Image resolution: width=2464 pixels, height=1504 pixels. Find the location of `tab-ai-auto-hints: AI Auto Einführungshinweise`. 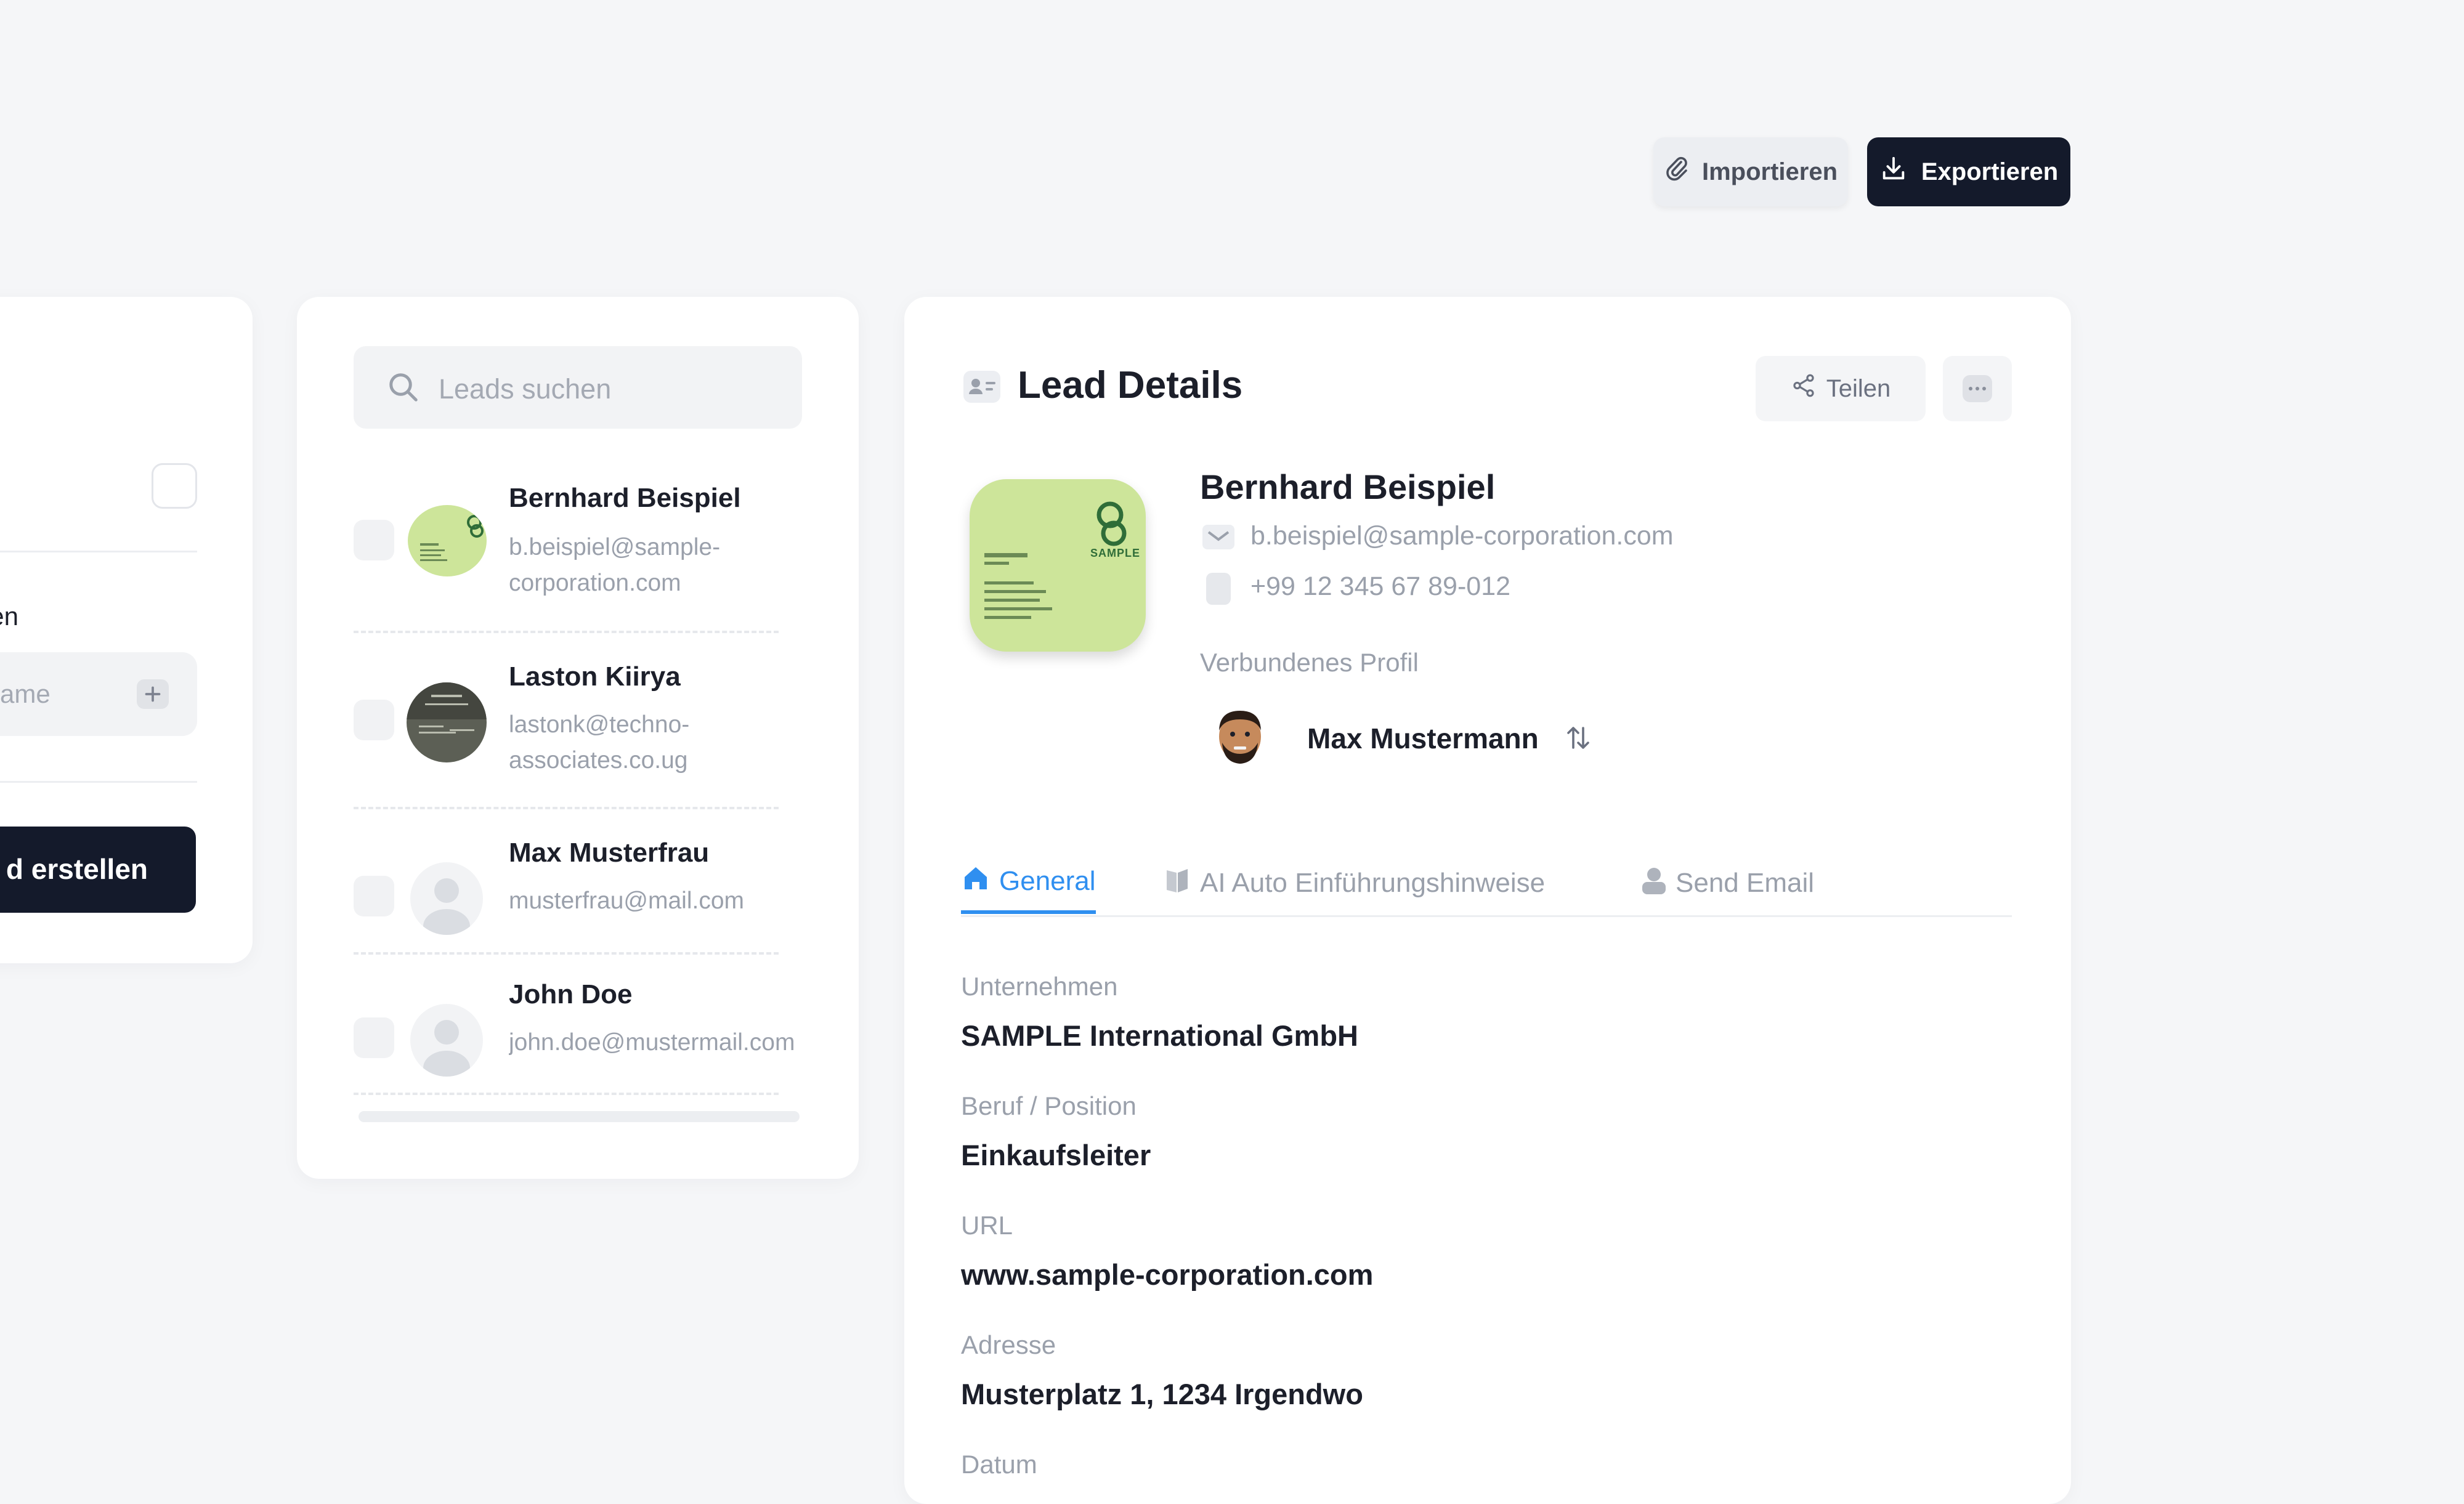

tab-ai-auto-hints: AI Auto Einführungshinweise is located at coordinates (1354, 883).